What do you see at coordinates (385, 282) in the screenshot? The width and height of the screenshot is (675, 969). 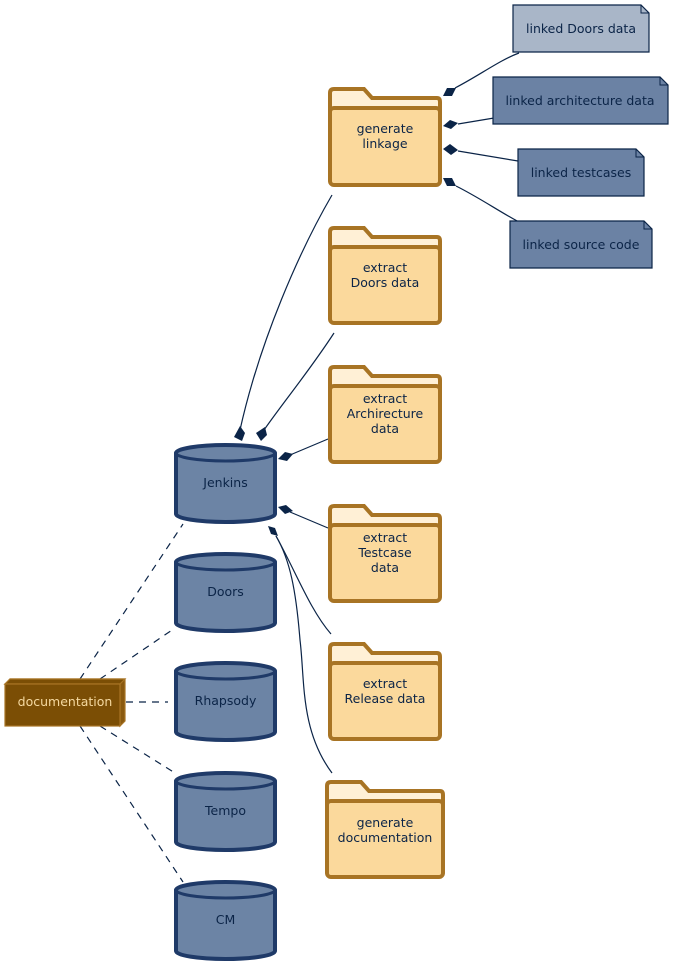 I see `folder-label: Doors data` at bounding box center [385, 282].